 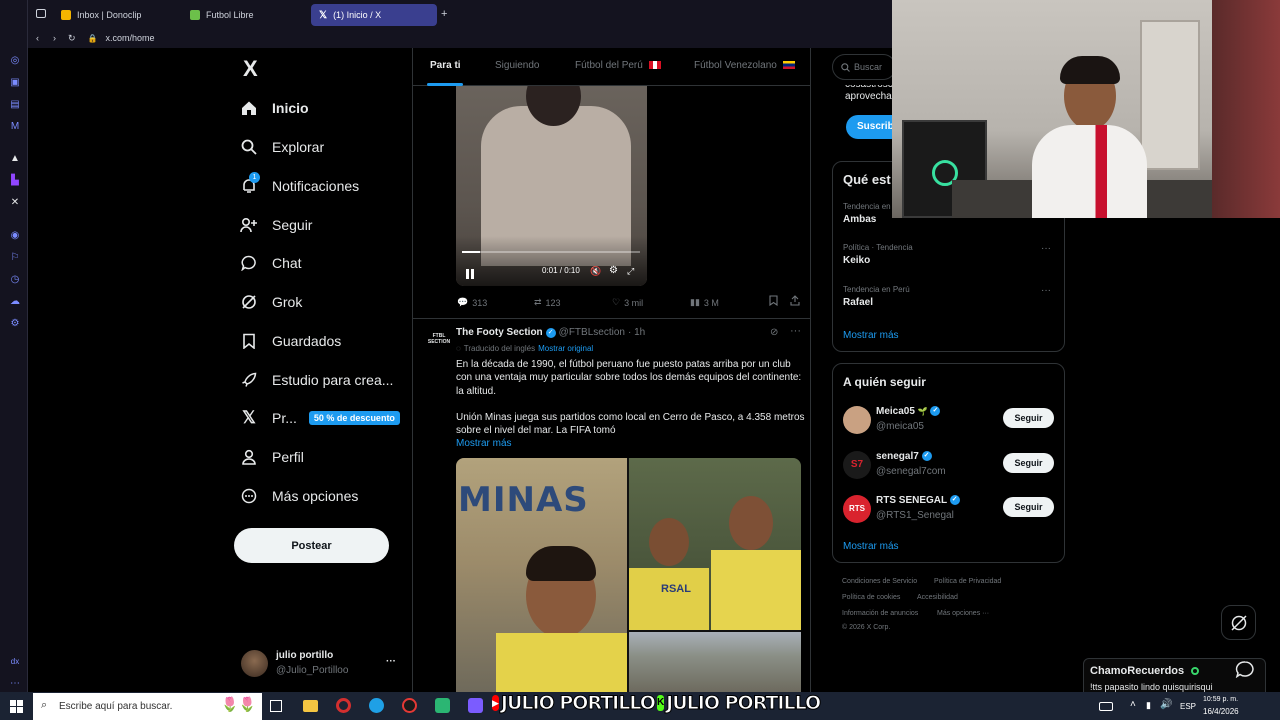 What do you see at coordinates (1238, 622) in the screenshot?
I see `grok-floating-button` at bounding box center [1238, 622].